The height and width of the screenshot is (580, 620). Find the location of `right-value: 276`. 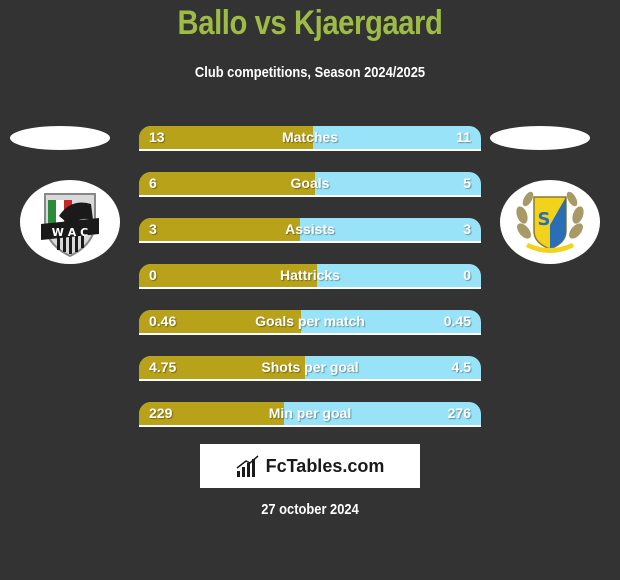

right-value: 276 is located at coordinates (459, 413).